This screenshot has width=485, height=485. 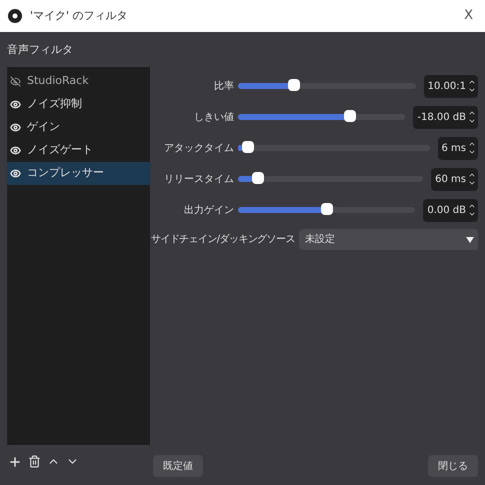 What do you see at coordinates (223, 240) in the screenshot?
I see `setting-label: サイドチェイン/ダッキングソース` at bounding box center [223, 240].